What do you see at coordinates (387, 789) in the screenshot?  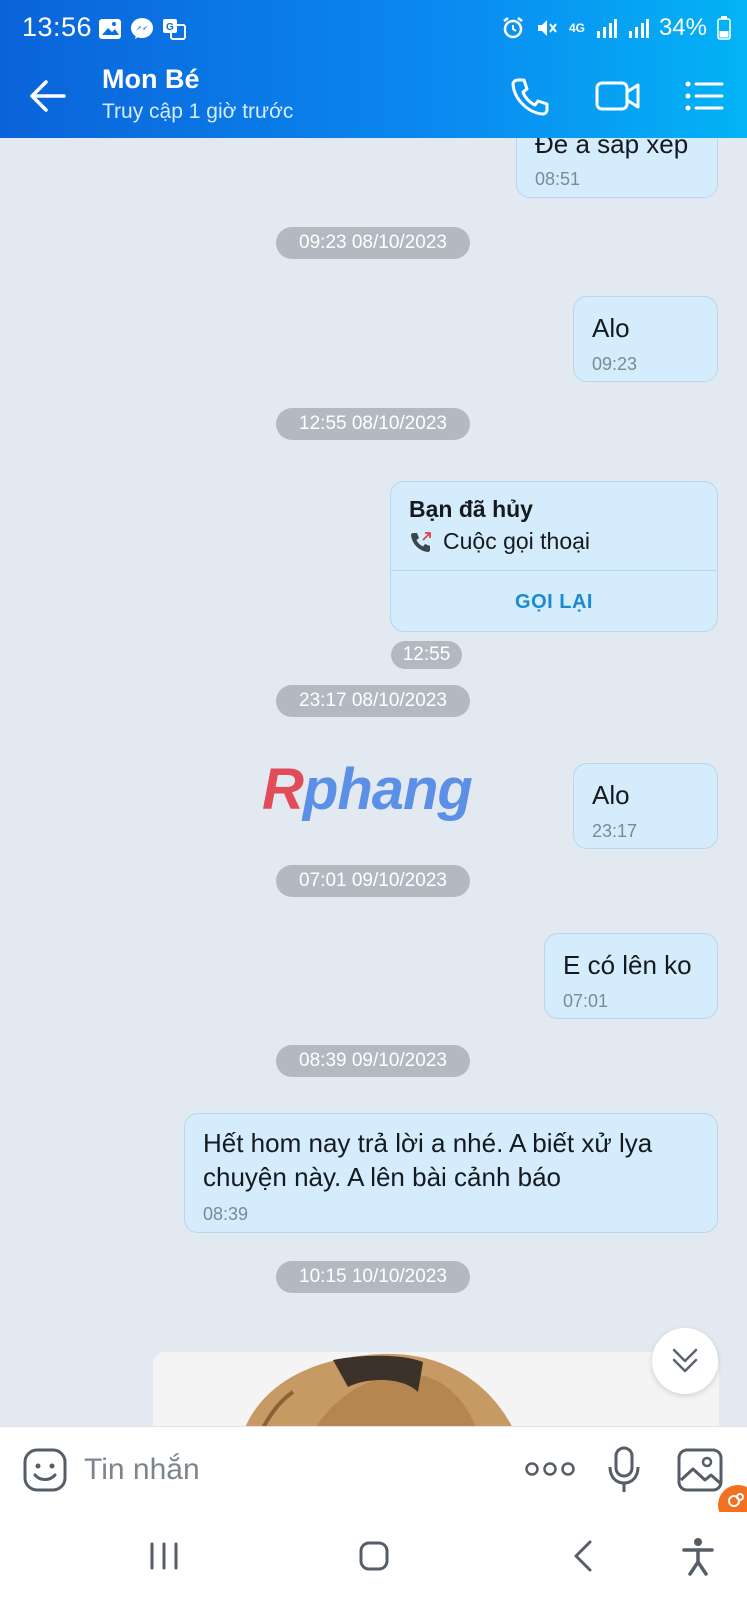 I see `watermark-word: phang` at bounding box center [387, 789].